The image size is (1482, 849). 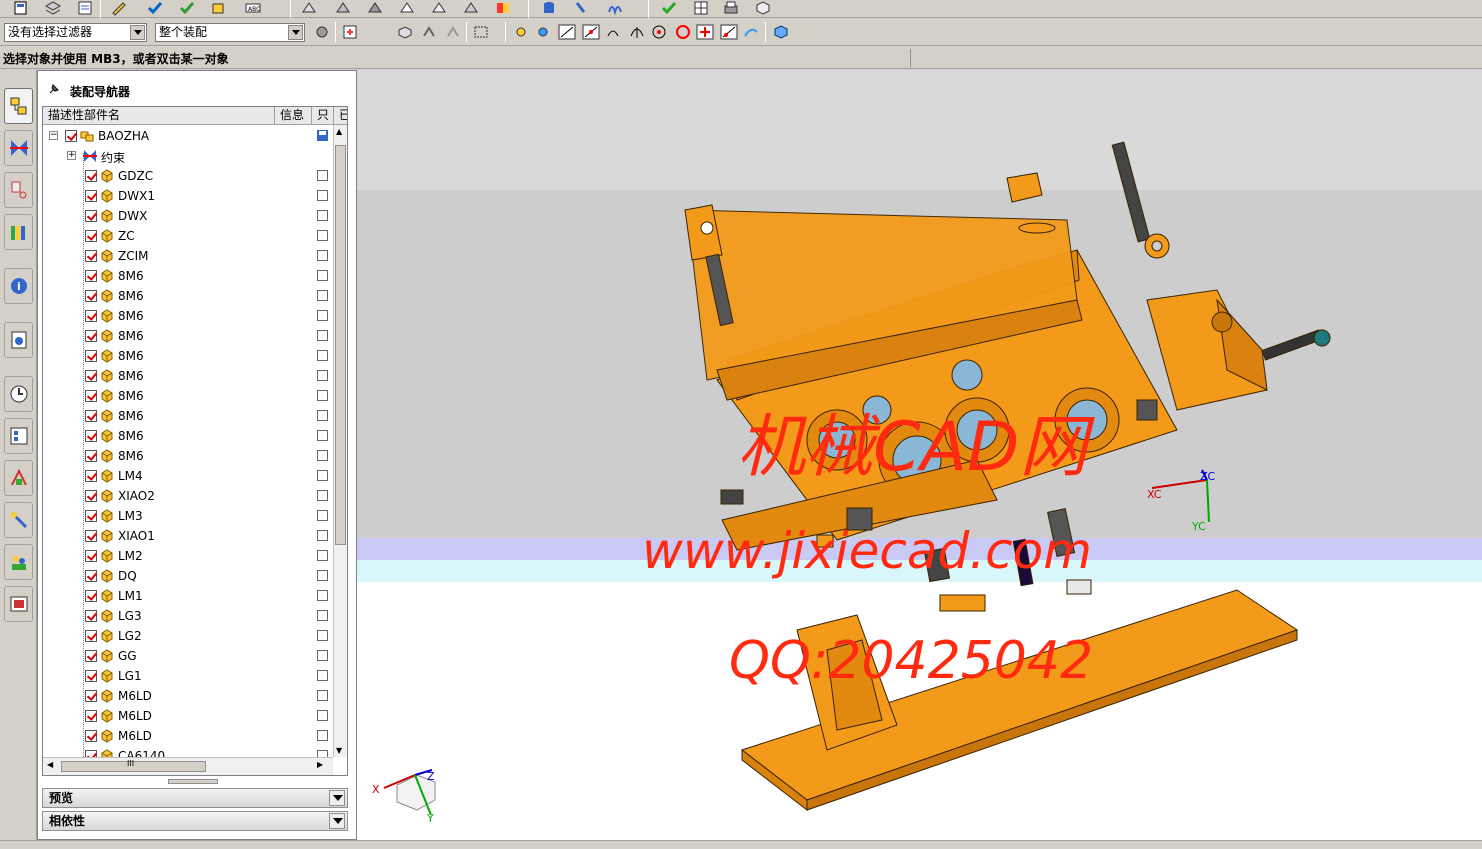 I want to click on select-feature-icon, so click(x=429, y=32).